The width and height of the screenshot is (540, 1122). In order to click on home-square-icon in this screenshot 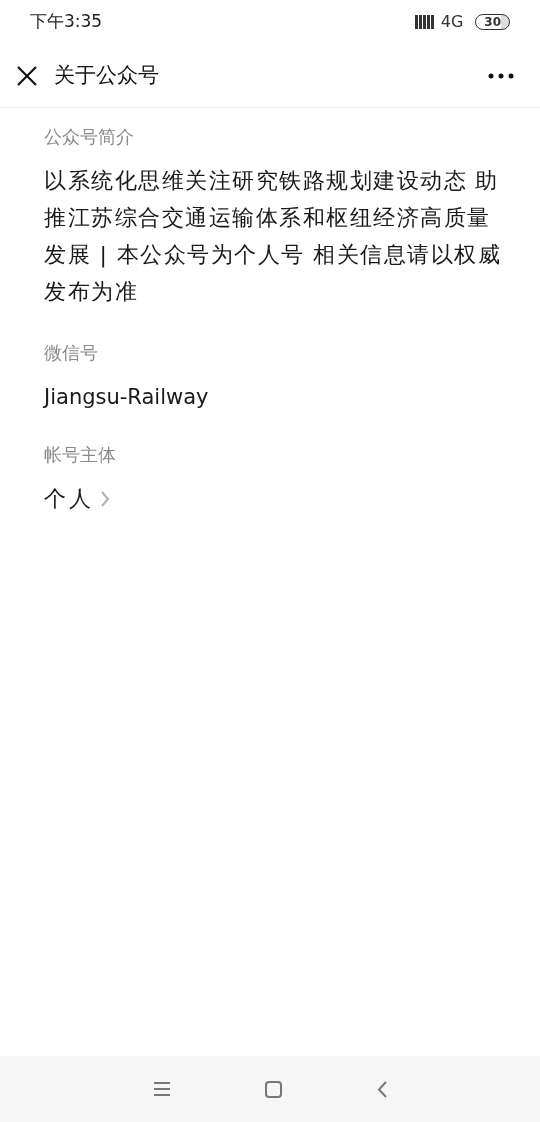, I will do `click(273, 1089)`.